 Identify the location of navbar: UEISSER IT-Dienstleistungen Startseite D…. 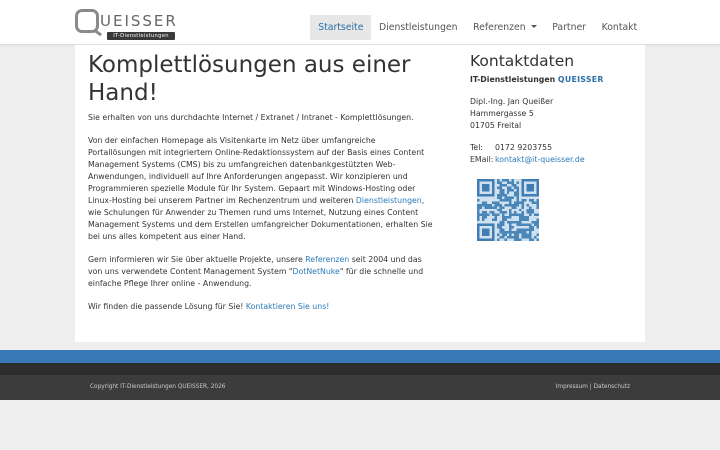
(360, 22).